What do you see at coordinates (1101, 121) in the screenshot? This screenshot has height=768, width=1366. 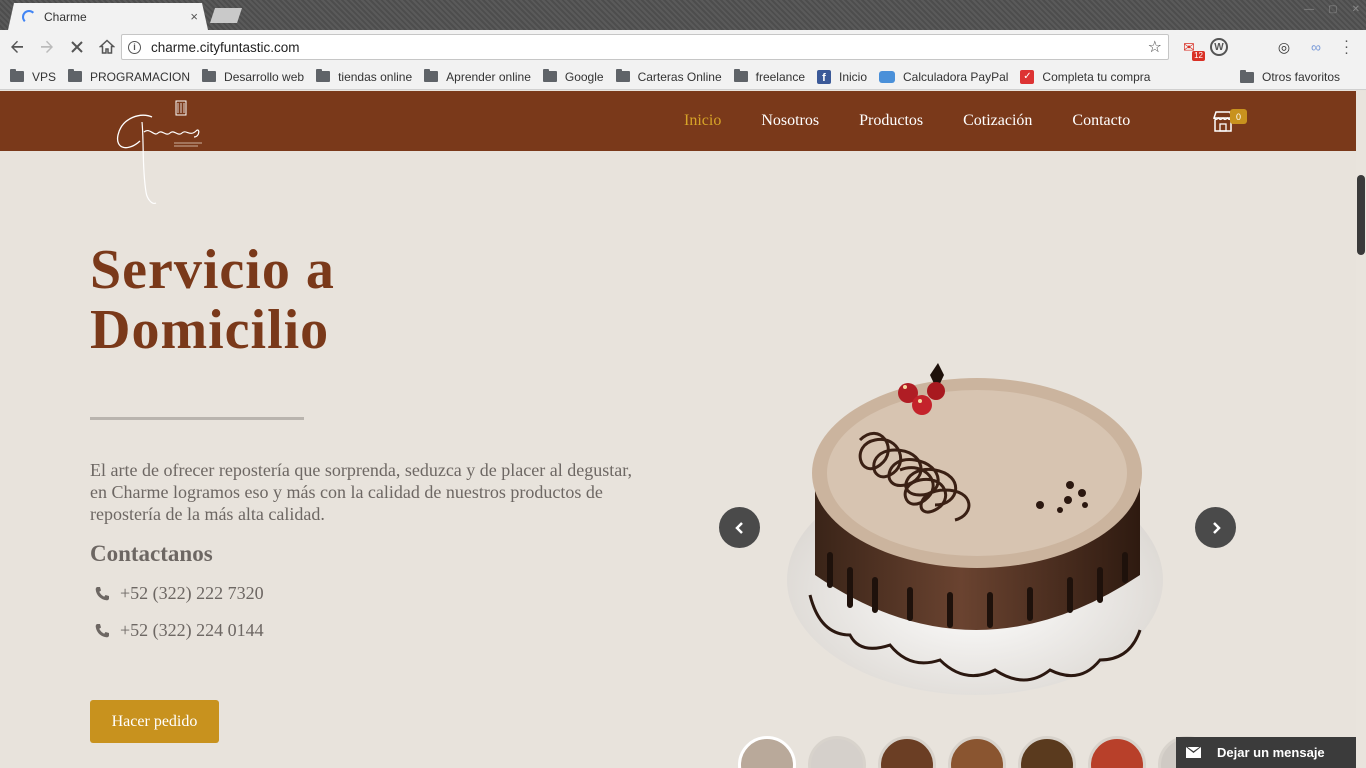 I see `nav-link-contacto: Contacto` at bounding box center [1101, 121].